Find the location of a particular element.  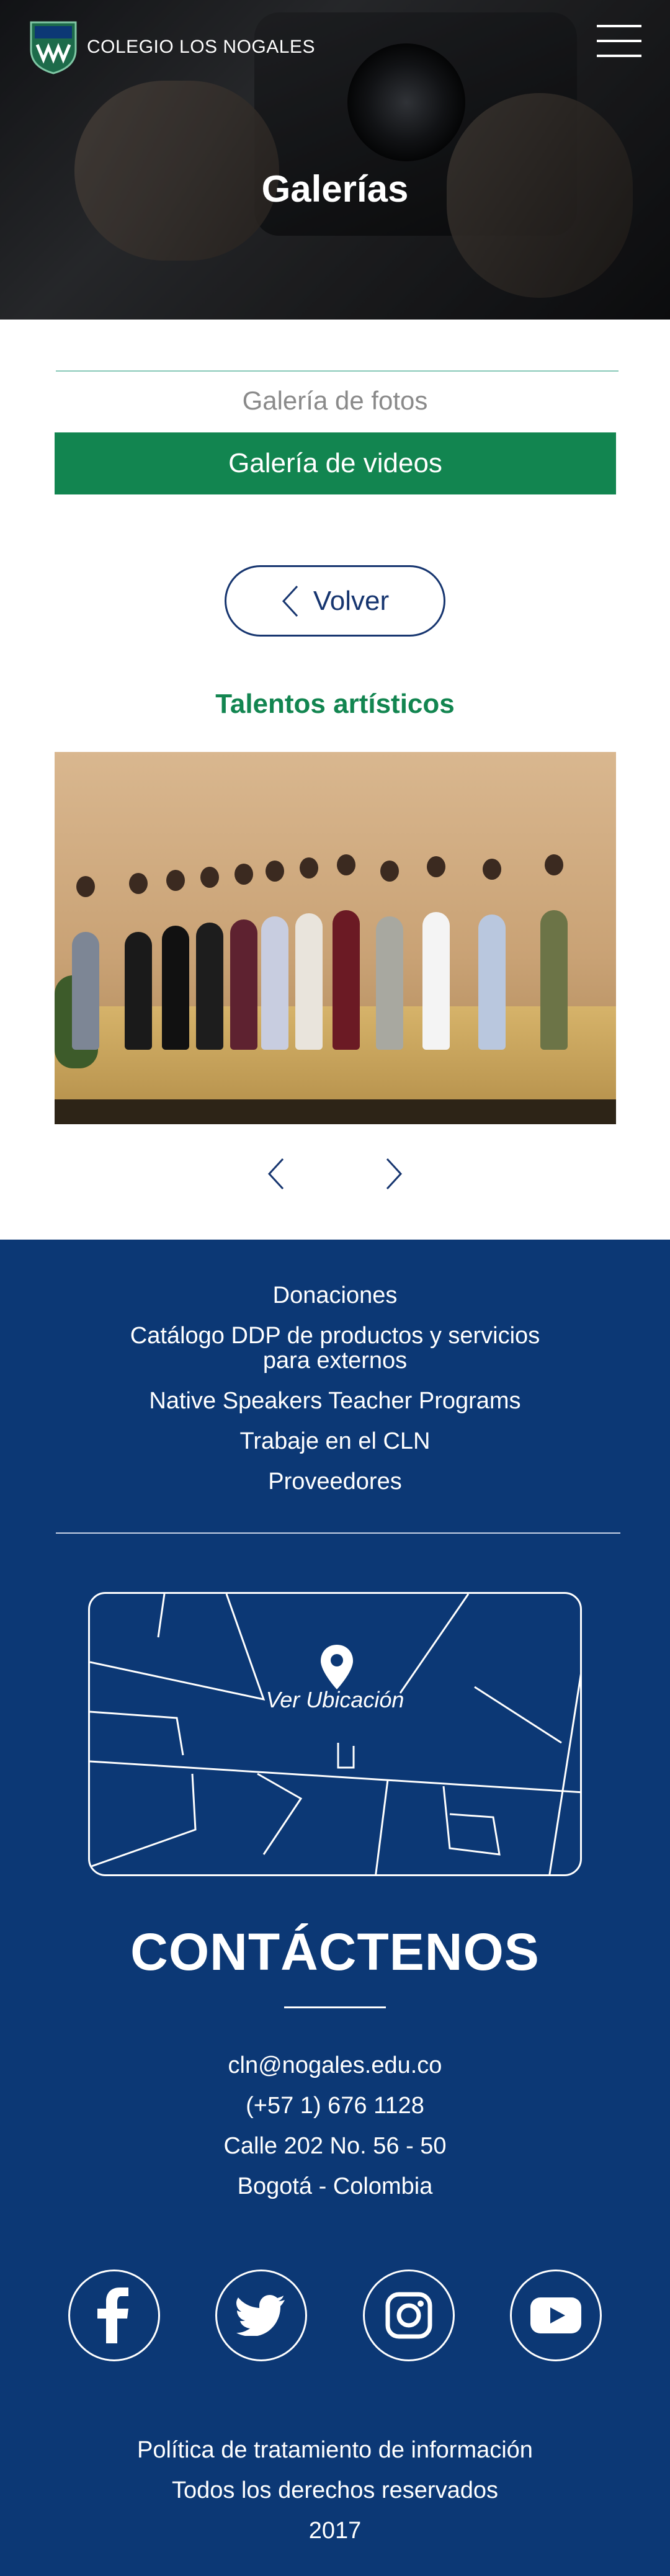

instagram-icon is located at coordinates (408, 2315).